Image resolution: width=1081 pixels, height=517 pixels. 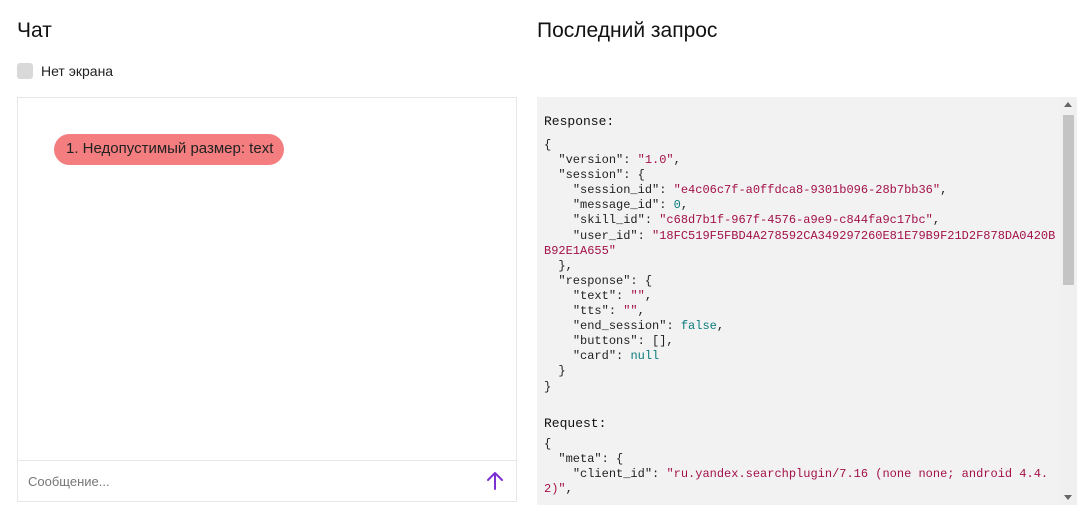 What do you see at coordinates (77, 71) in the screenshot?
I see `no-screen-label: Нет экрана` at bounding box center [77, 71].